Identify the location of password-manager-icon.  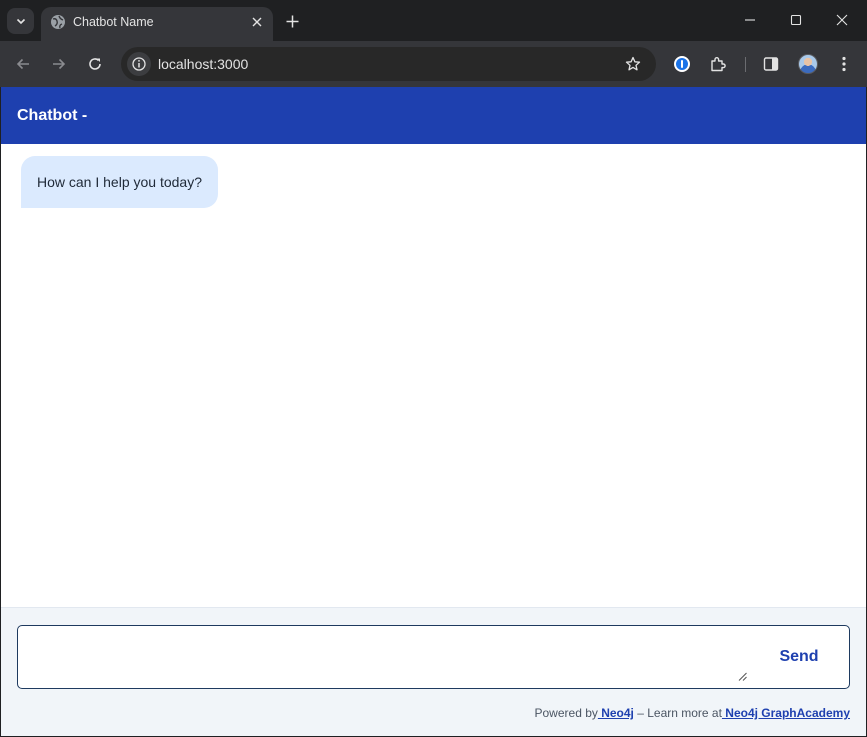
(682, 64).